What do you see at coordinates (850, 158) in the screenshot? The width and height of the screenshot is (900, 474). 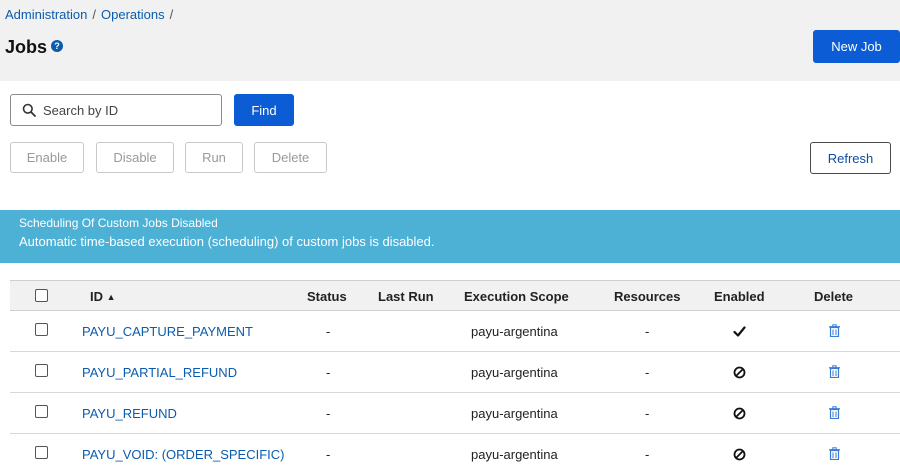 I see `refresh-button: Refresh` at bounding box center [850, 158].